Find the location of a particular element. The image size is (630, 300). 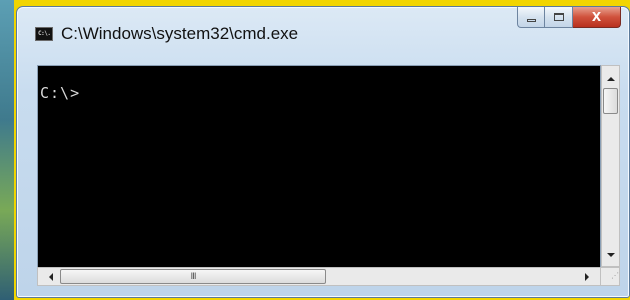

scroll-grip: III is located at coordinates (193, 276).